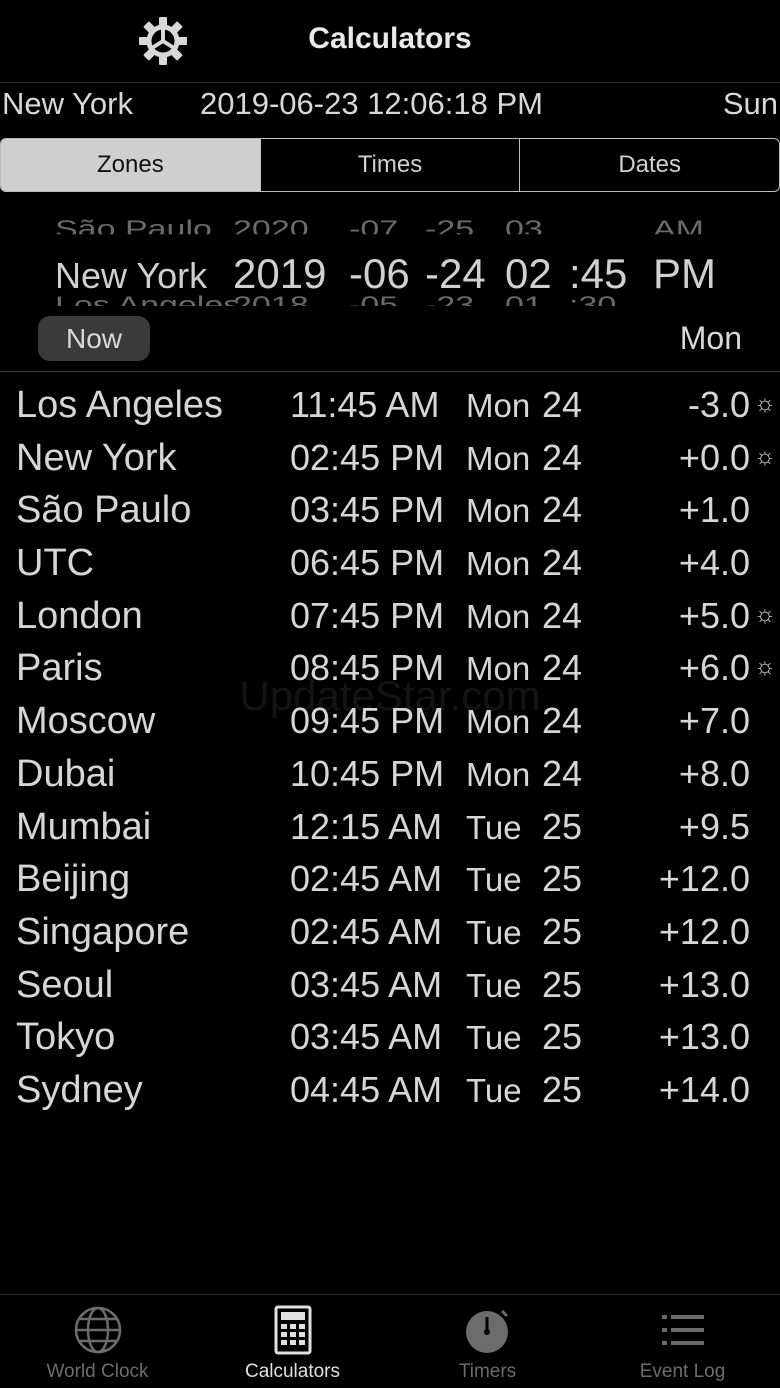  I want to click on zone-row: São Paulo 03:45 PM Mon 24 +1.0, so click(390, 509).